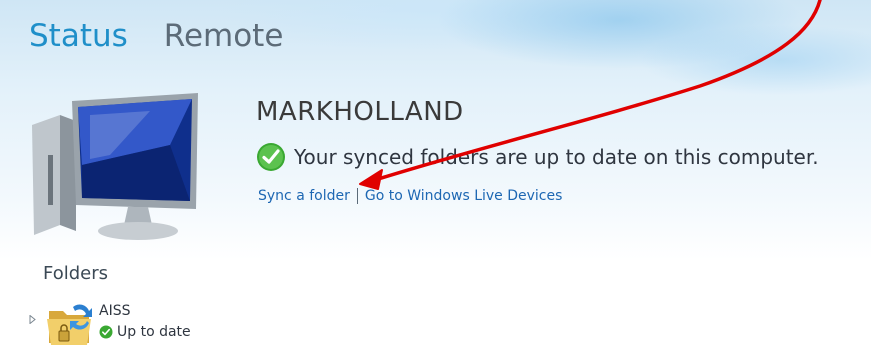  I want to click on action-links: Sync a folder Go to Windows Live Devices, so click(410, 196).